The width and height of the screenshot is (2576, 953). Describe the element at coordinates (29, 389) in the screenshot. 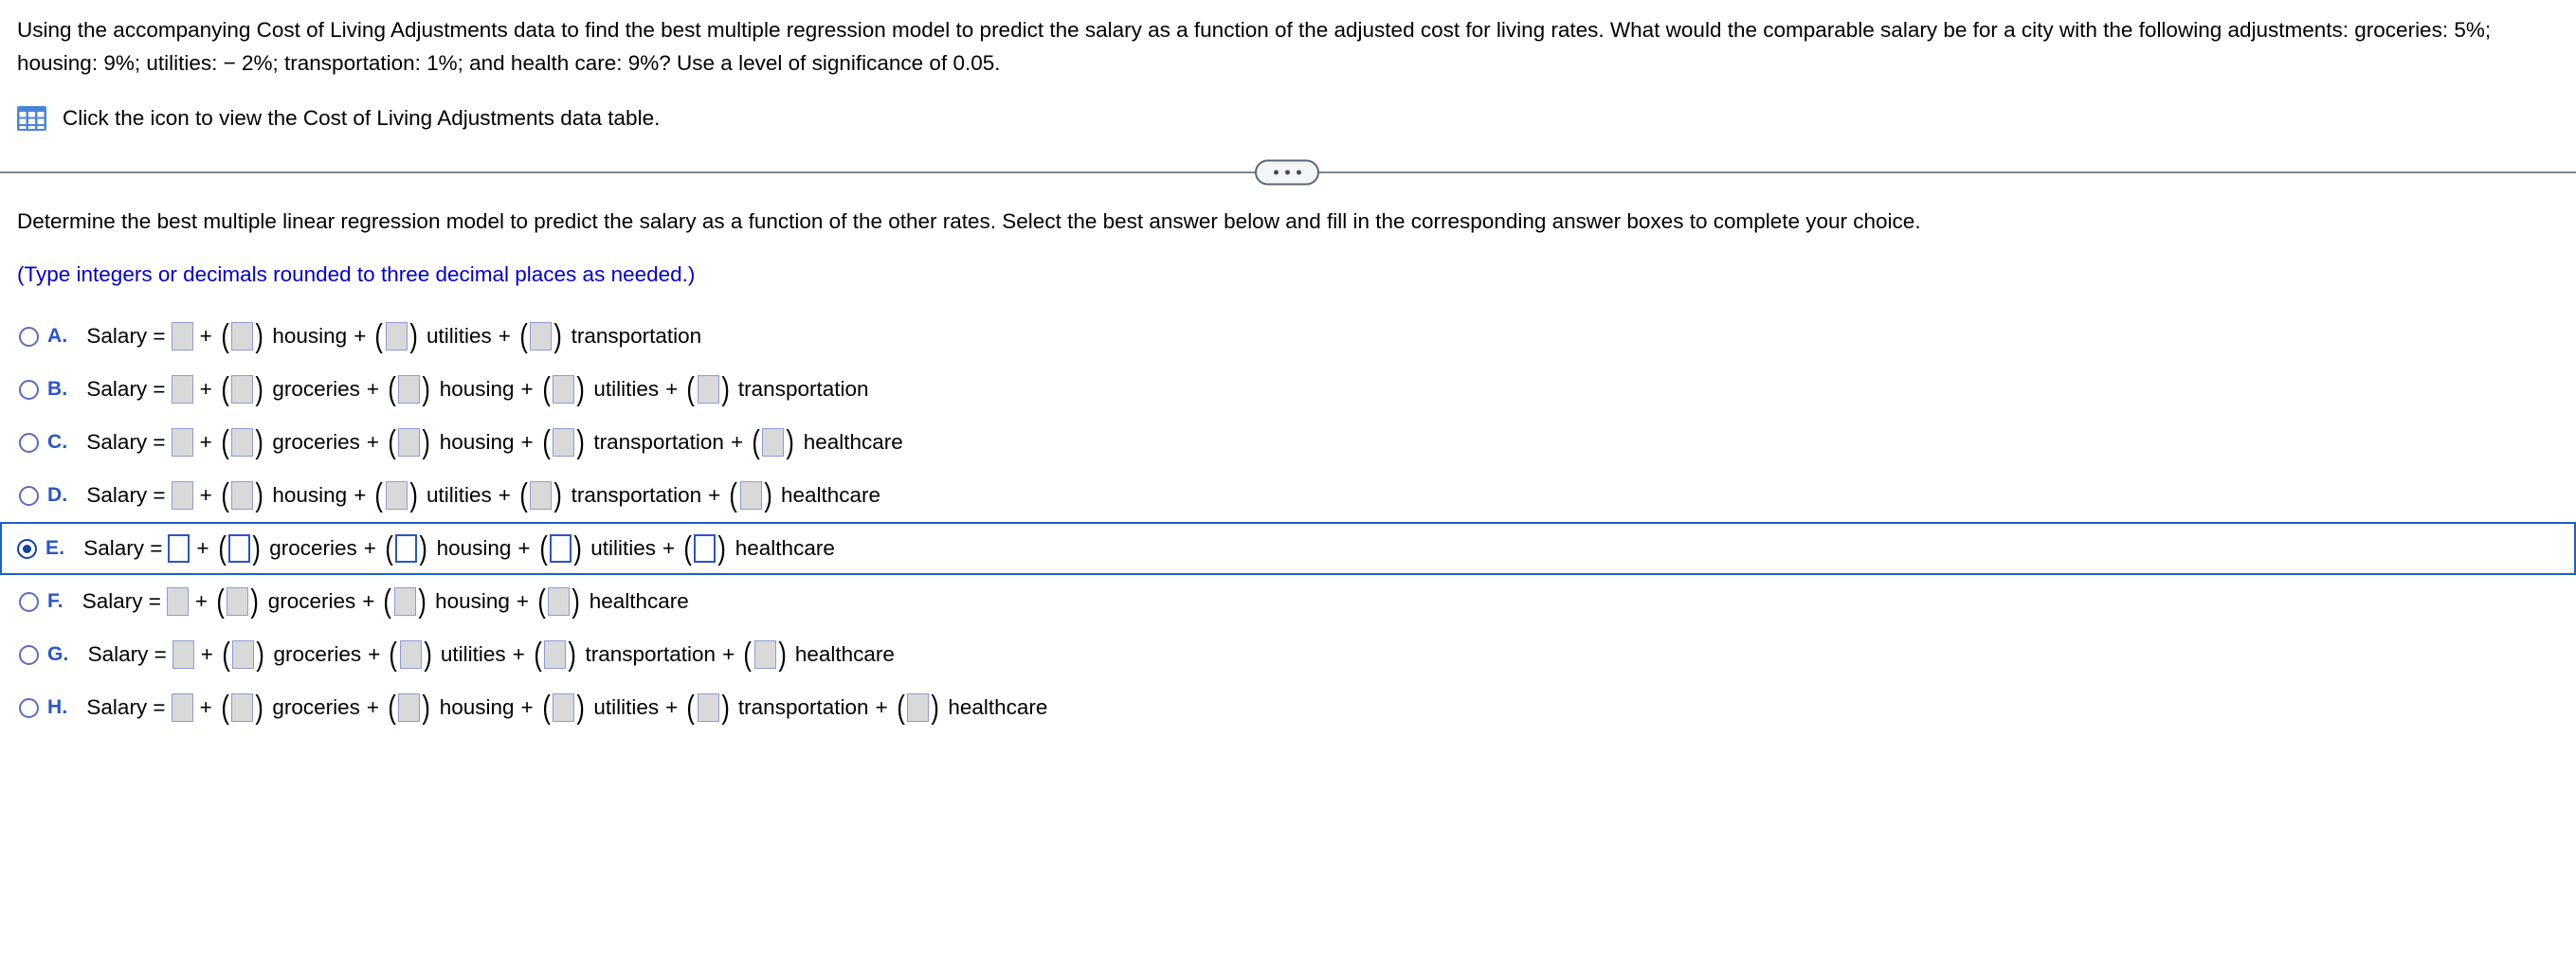

I see `radio-b` at that location.